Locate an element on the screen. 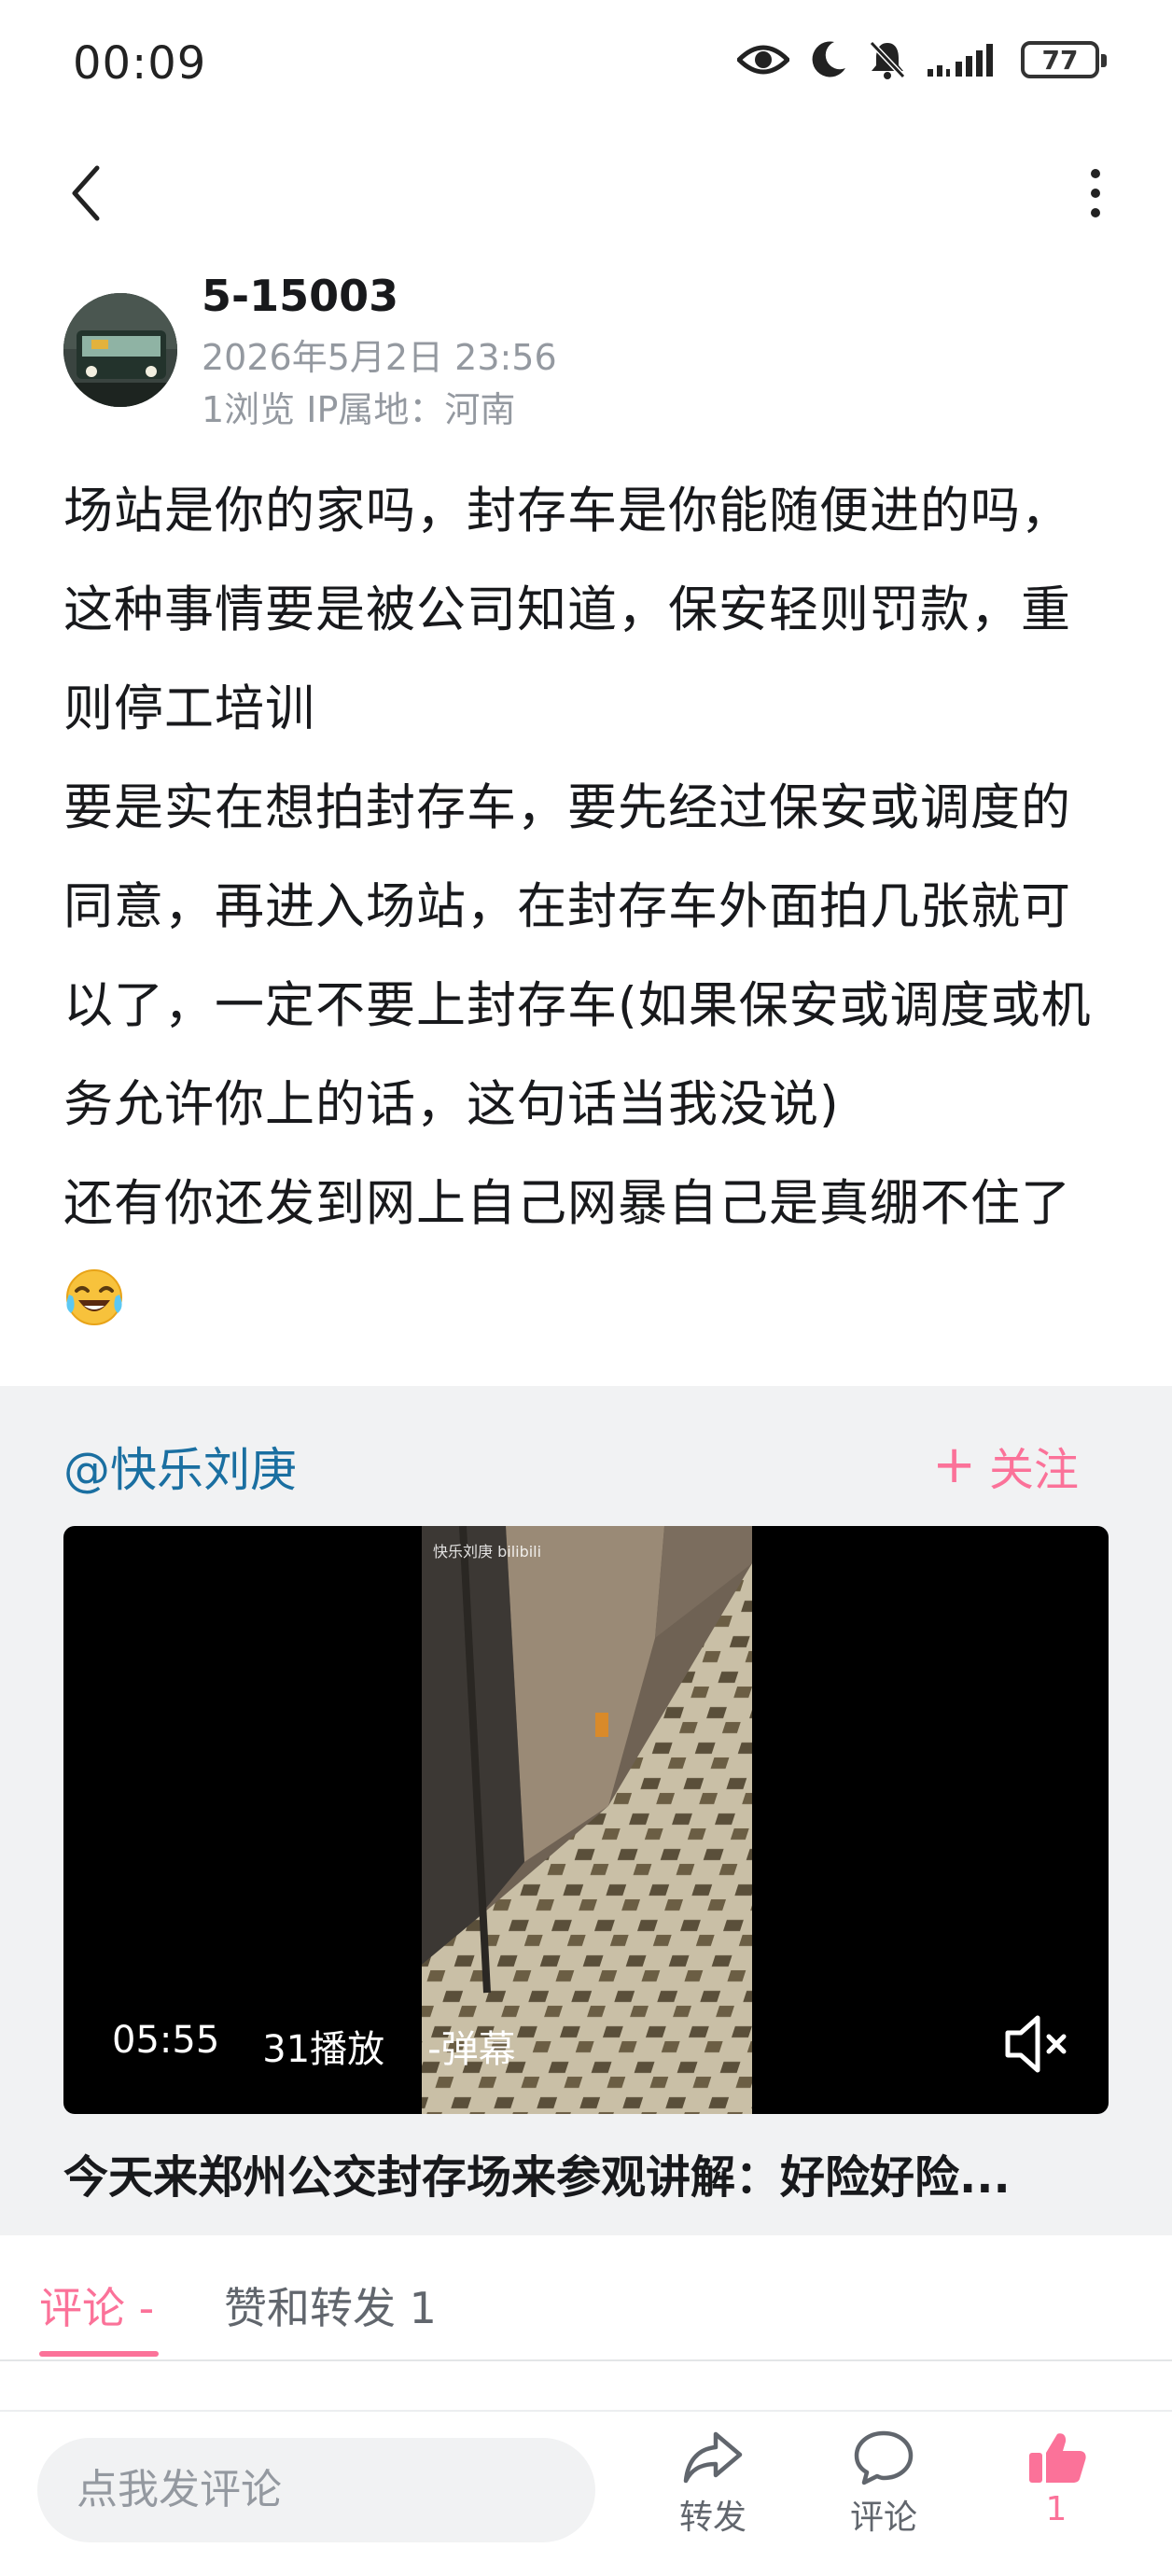 The width and height of the screenshot is (1172, 2576). avatar is located at coordinates (120, 350).